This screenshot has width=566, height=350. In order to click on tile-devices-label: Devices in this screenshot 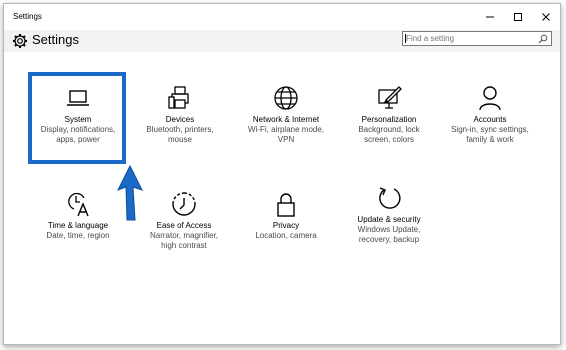, I will do `click(180, 119)`.